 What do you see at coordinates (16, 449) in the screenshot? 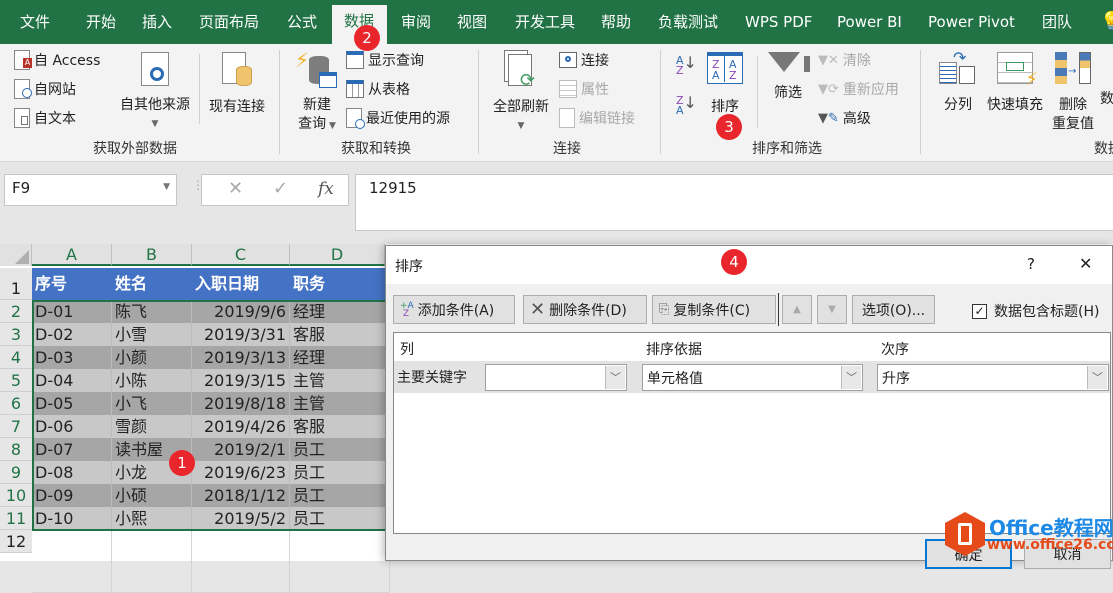
I see `row-header: 8` at bounding box center [16, 449].